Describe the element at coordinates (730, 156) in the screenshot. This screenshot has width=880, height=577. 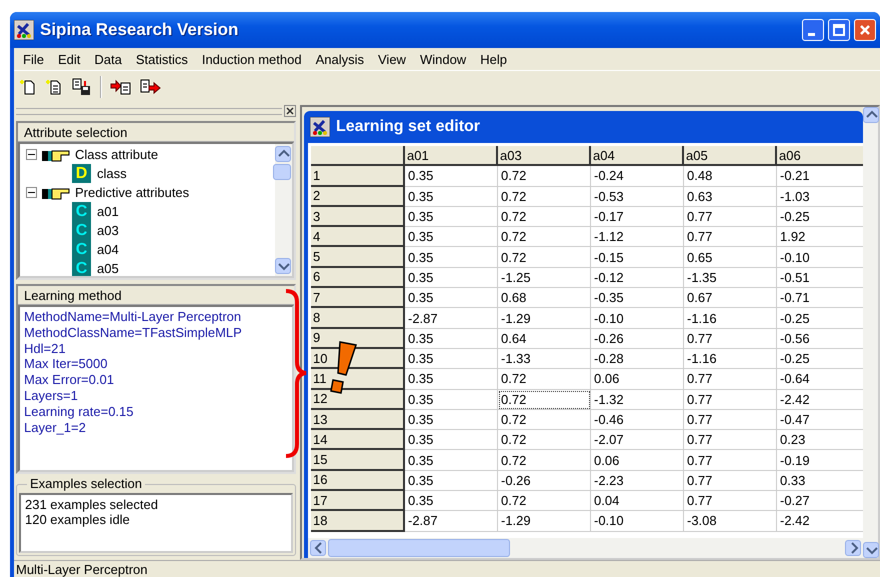
I see `column-header: a05` at that location.